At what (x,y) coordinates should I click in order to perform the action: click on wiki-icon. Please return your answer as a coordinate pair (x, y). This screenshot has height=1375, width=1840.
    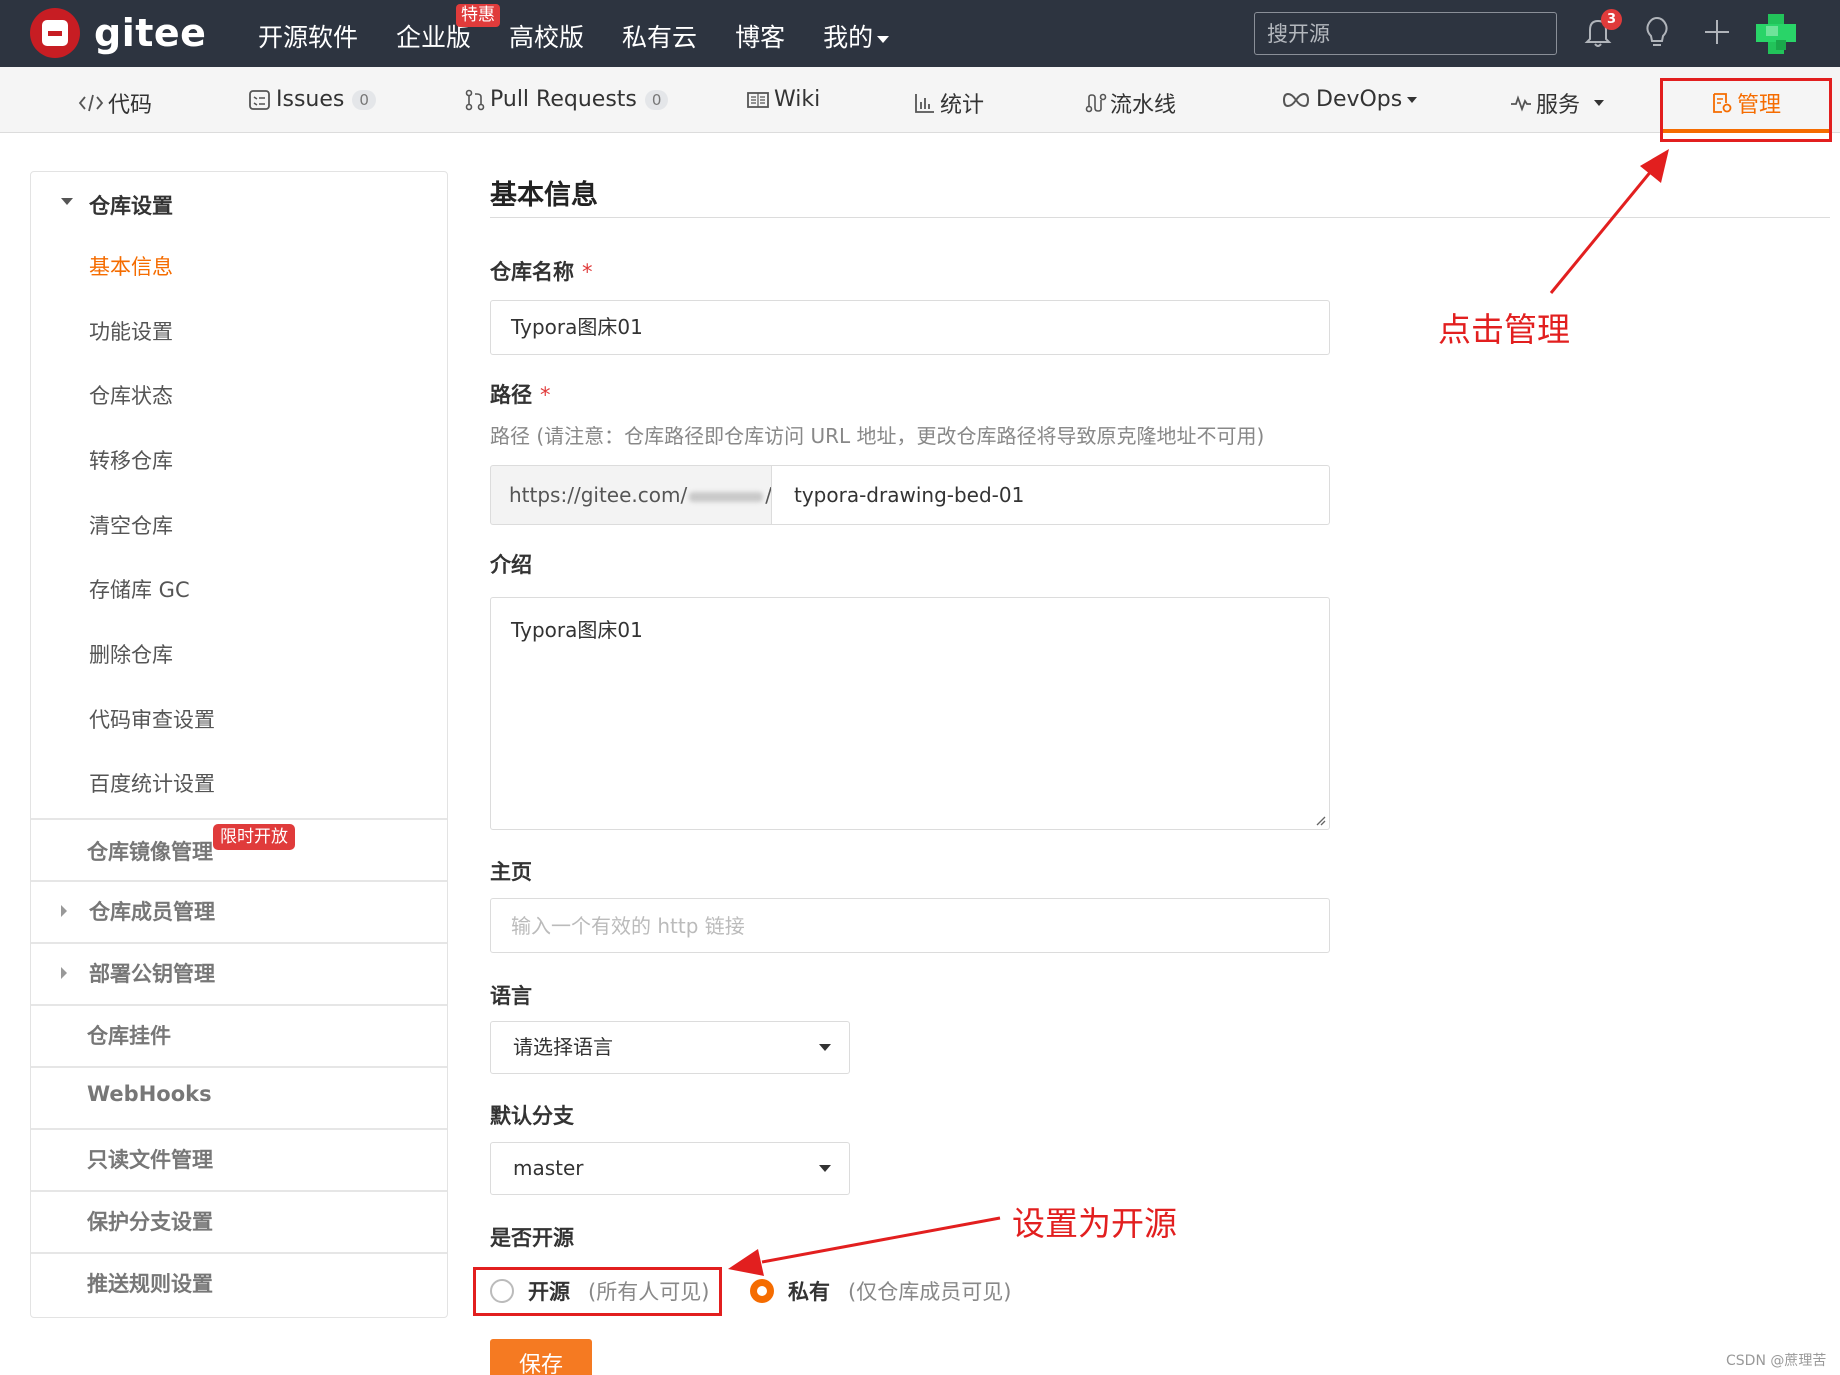
    Looking at the image, I should click on (758, 99).